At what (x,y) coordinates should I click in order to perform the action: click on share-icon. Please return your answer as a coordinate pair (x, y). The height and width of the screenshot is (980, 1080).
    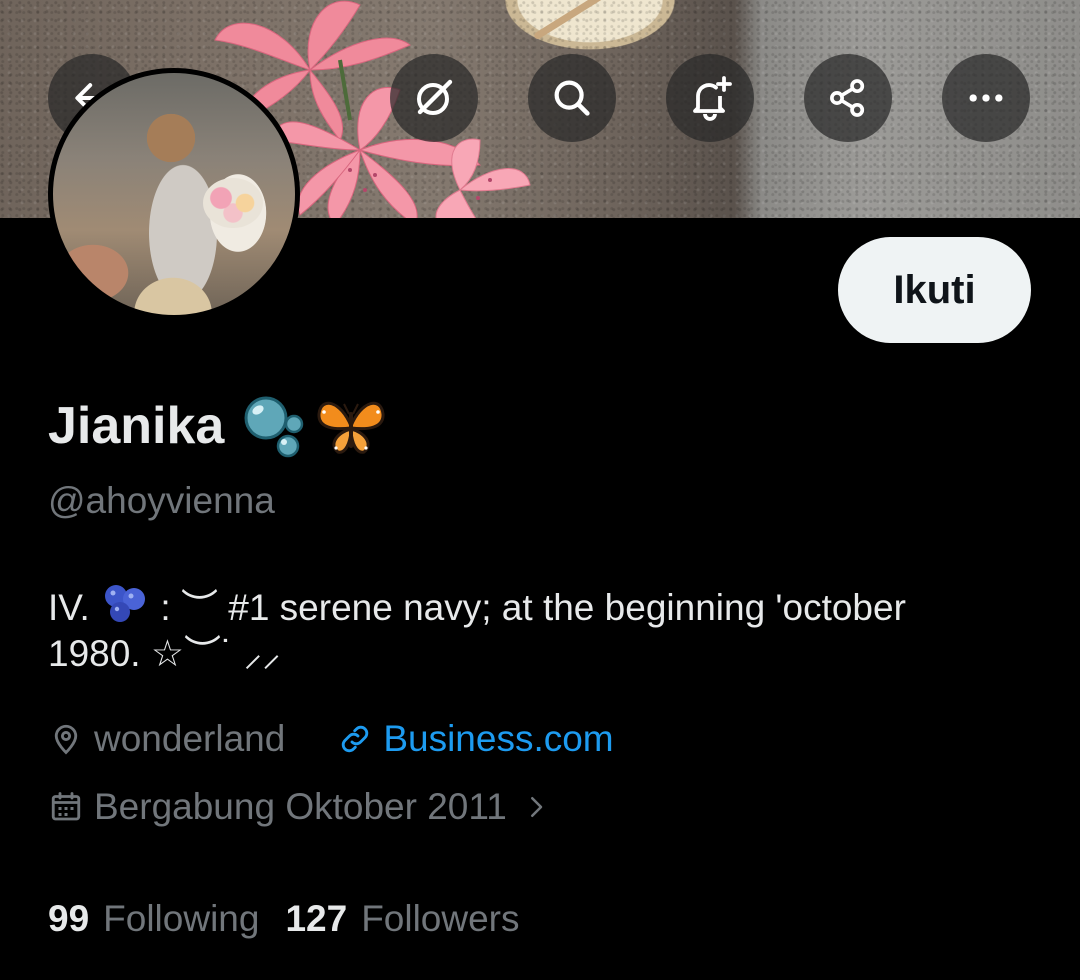
    Looking at the image, I should click on (847, 98).